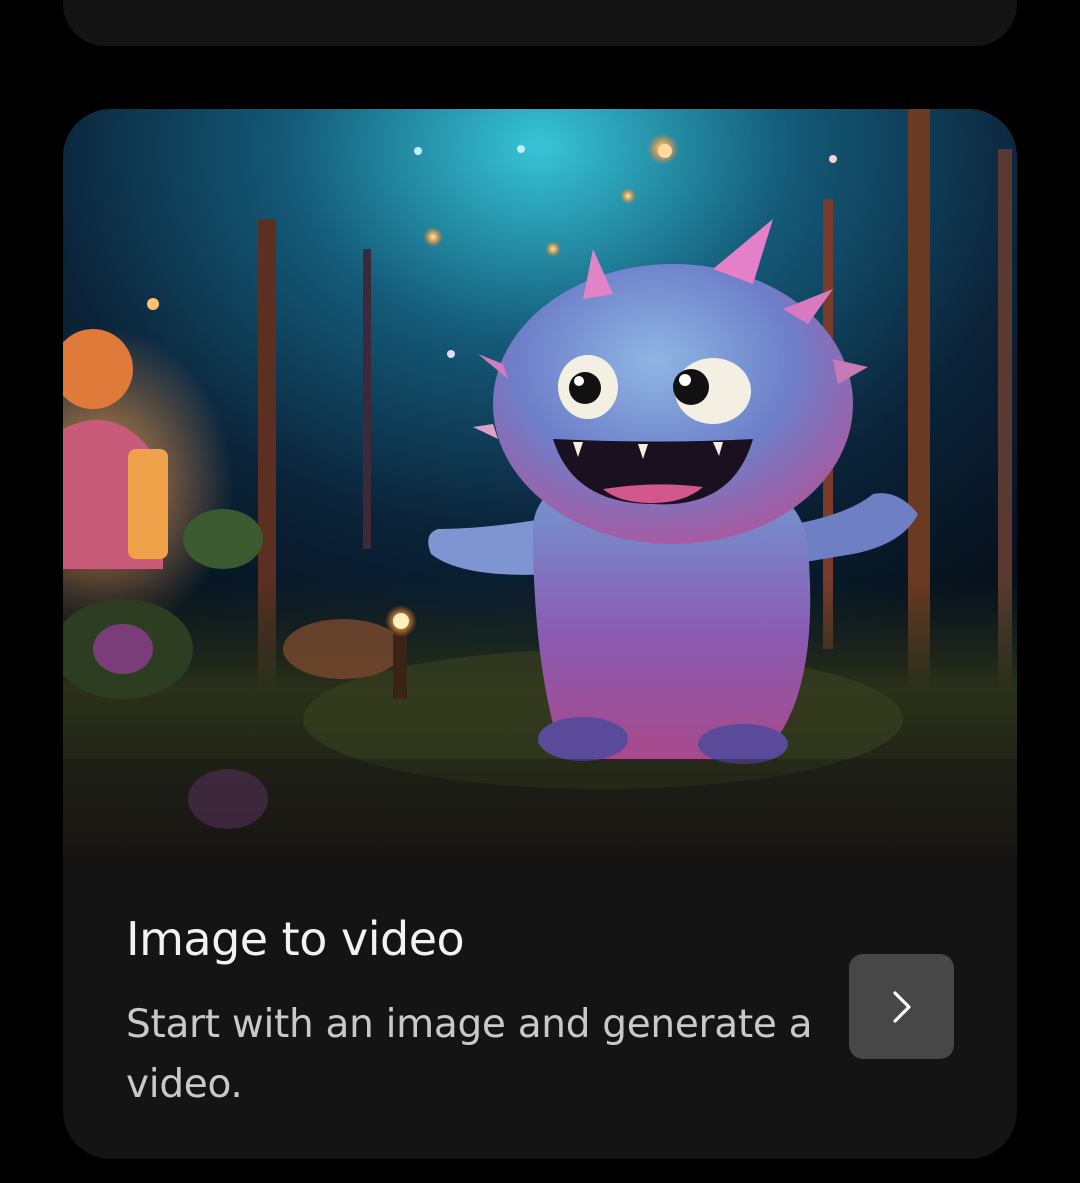  I want to click on card-title: Image to video, so click(295, 939).